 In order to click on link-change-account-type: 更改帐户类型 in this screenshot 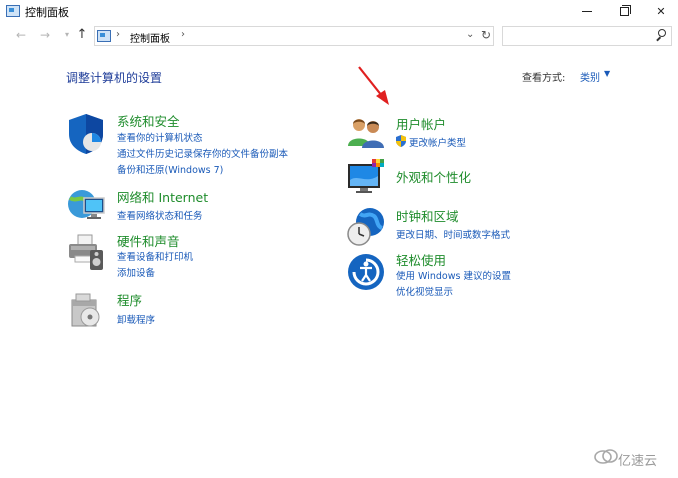, I will do `click(437, 142)`.